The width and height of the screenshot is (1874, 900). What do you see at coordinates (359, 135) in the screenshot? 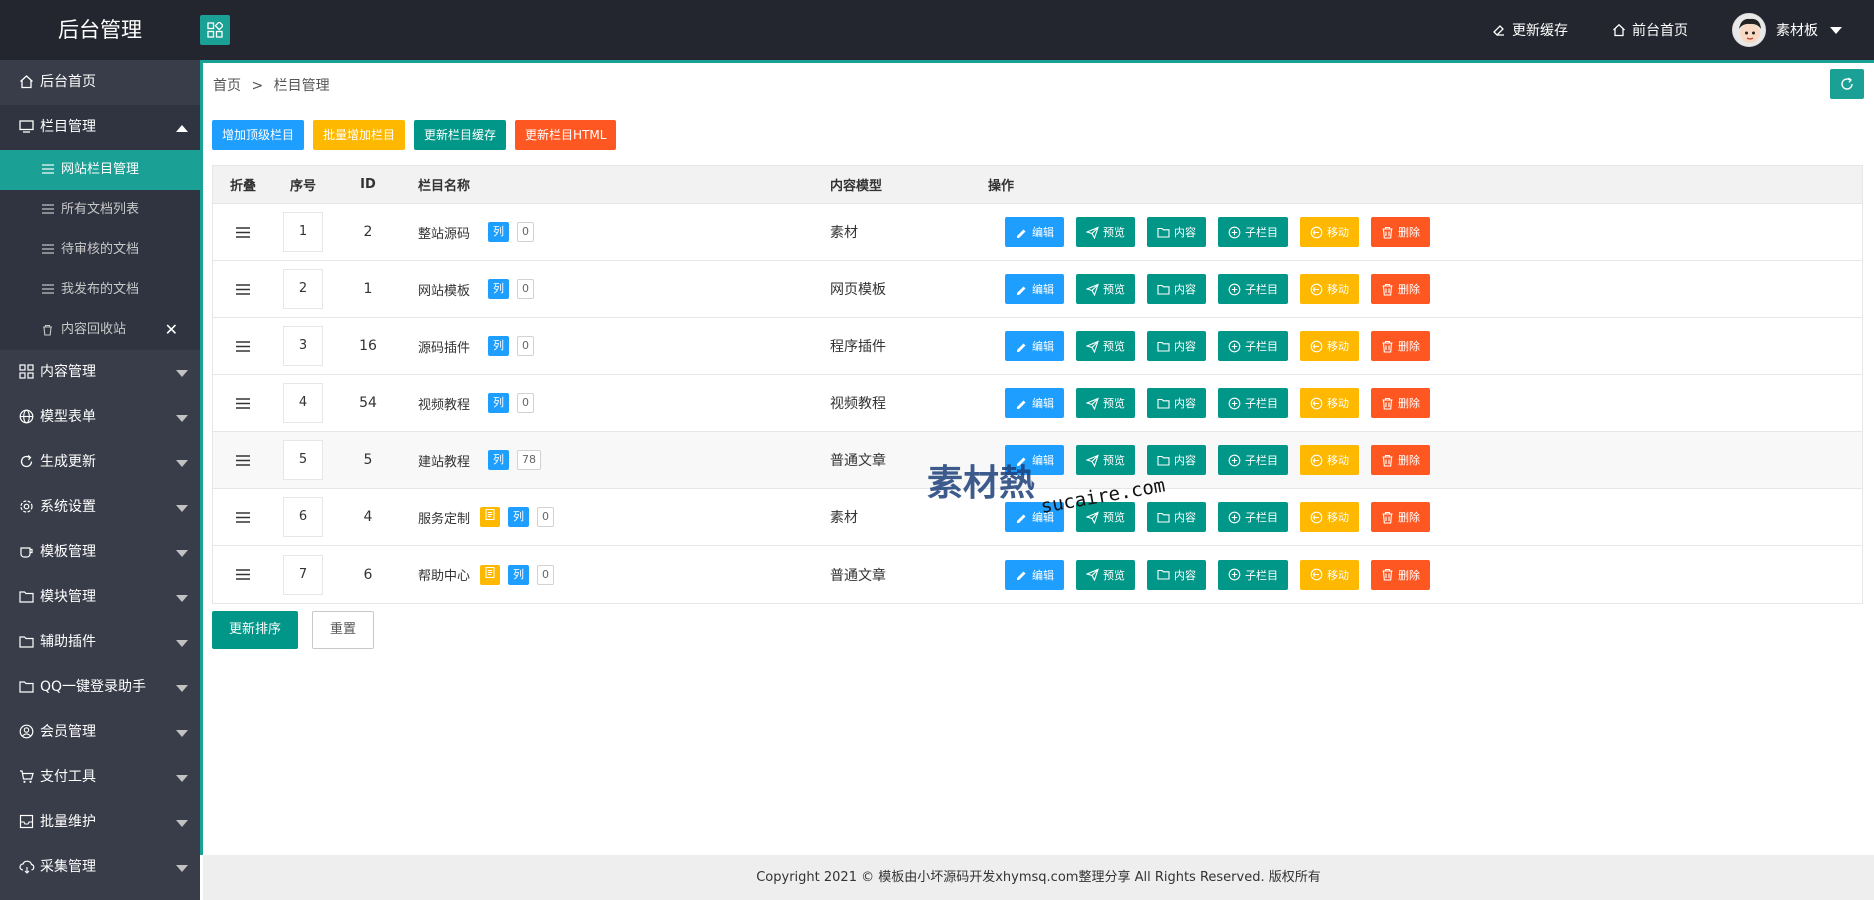
I see `batch-add-column-button: 批量增加栏目` at bounding box center [359, 135].